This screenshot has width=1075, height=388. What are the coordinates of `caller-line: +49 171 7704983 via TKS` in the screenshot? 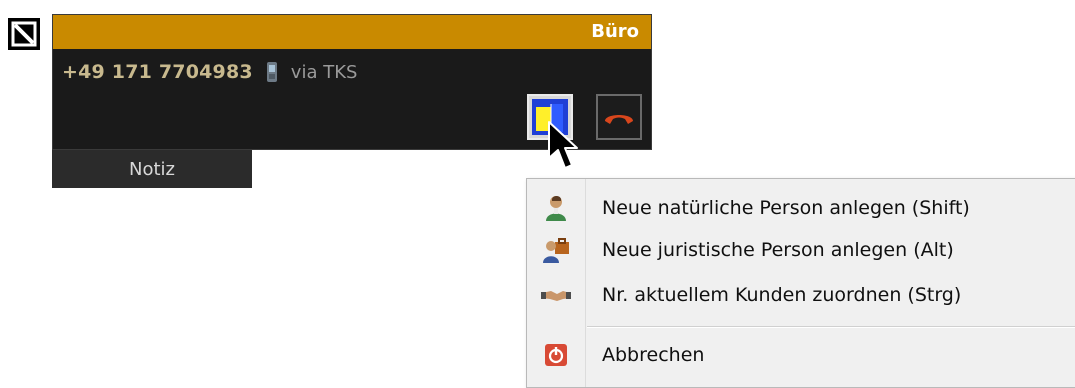 It's located at (209, 72).